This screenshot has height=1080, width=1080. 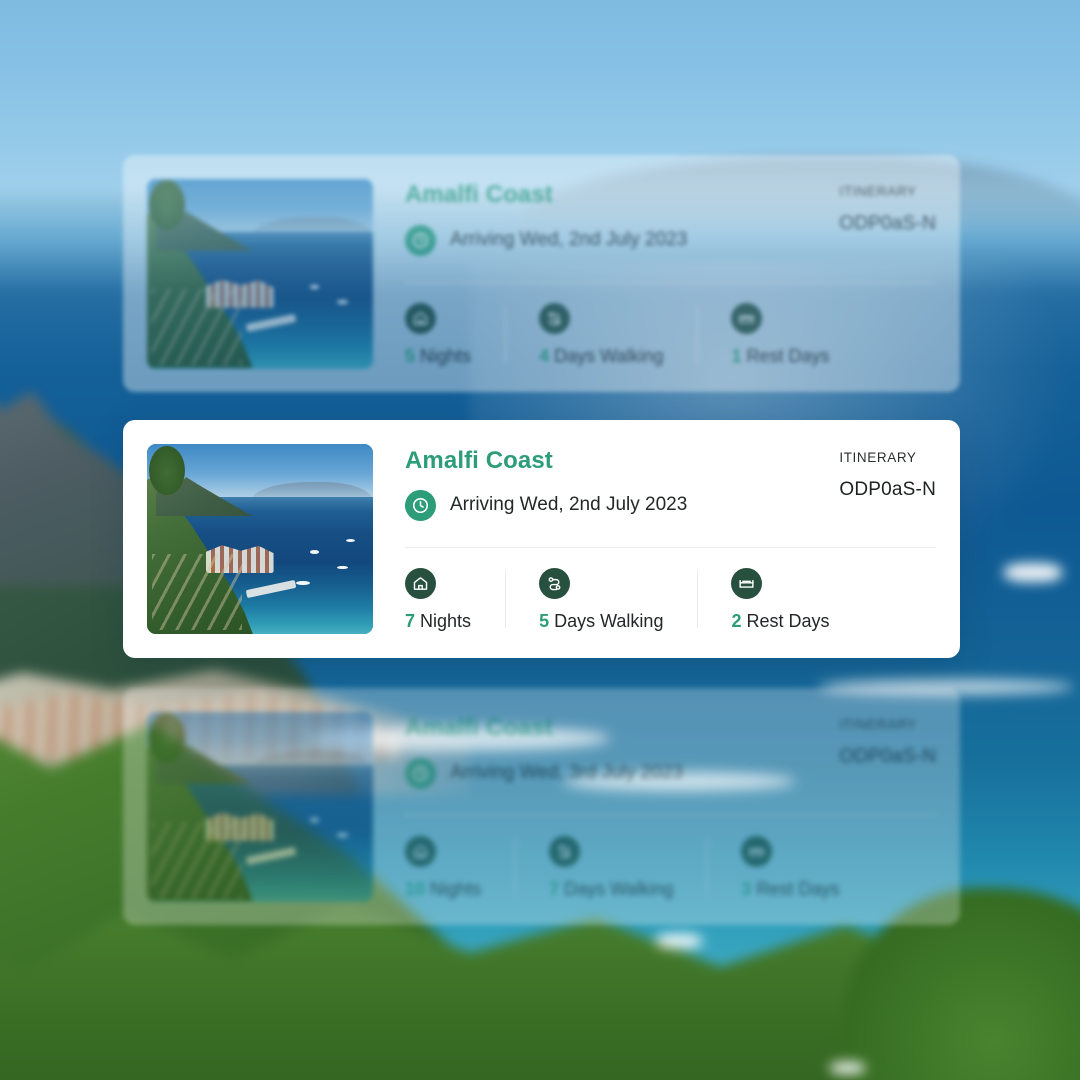 I want to click on stat-rest-days: 3 Rest Days, so click(x=790, y=867).